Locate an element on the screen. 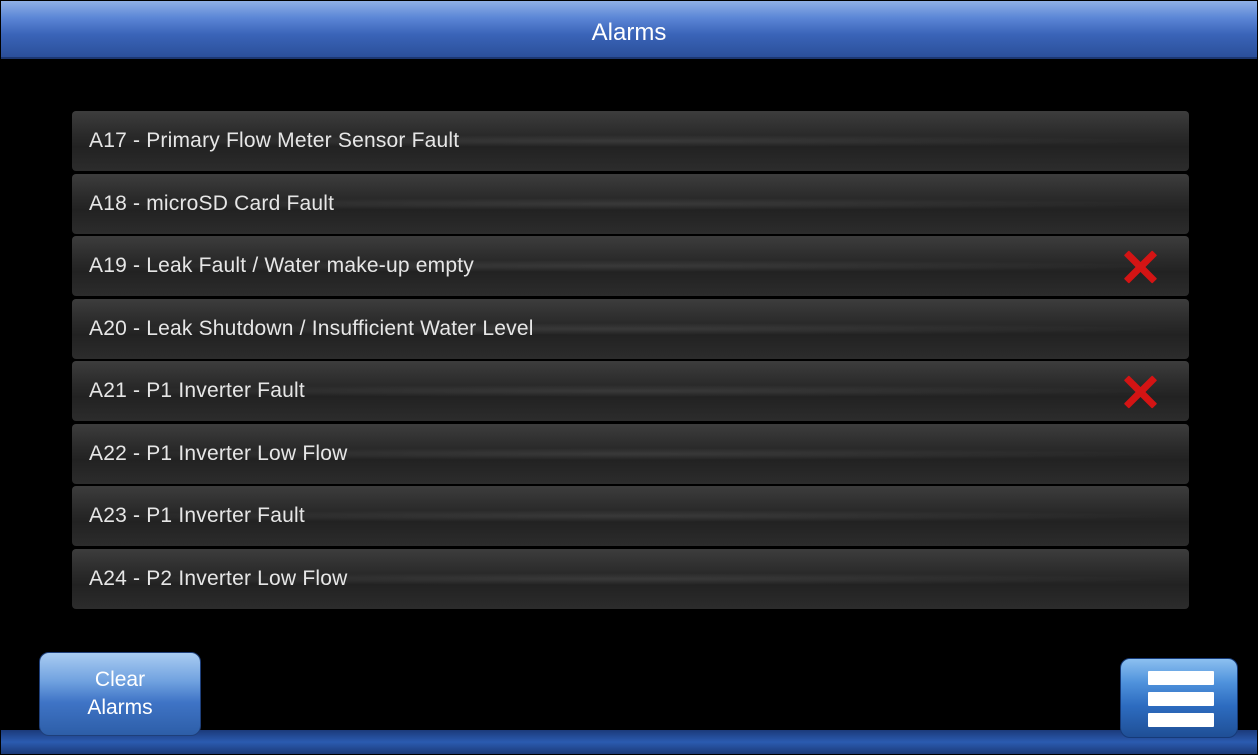 Image resolution: width=1258 pixels, height=755 pixels. alarm-label: A23 - P1 Inverter Fault is located at coordinates (197, 515).